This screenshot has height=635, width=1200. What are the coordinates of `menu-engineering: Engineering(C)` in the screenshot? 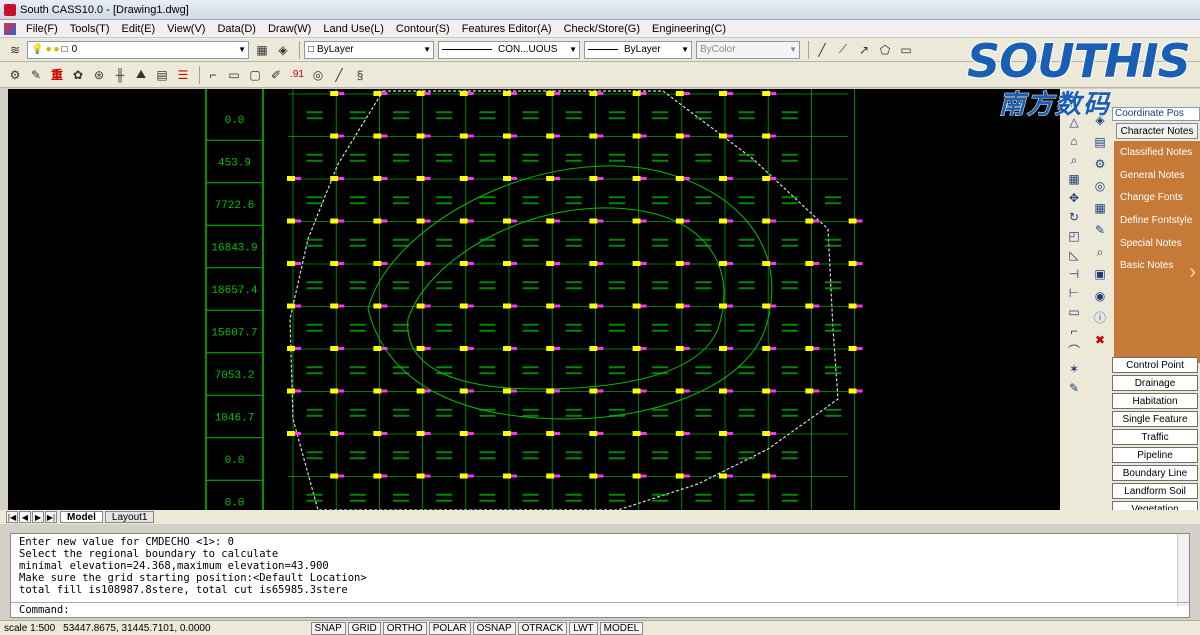 It's located at (689, 29).